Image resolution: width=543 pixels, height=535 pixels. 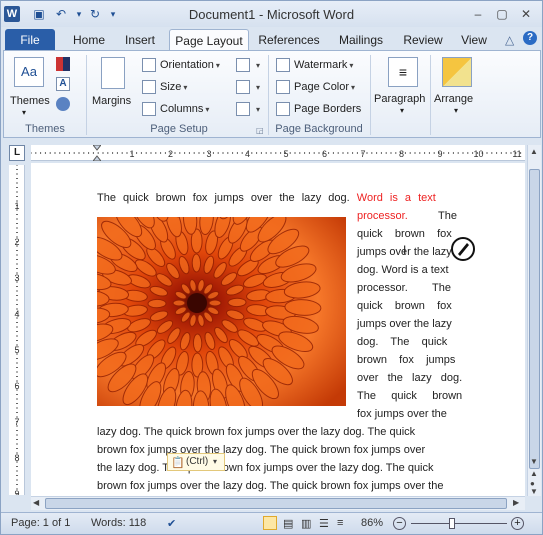 I want to click on page-count: Page: 1 of 1, so click(x=40, y=523).